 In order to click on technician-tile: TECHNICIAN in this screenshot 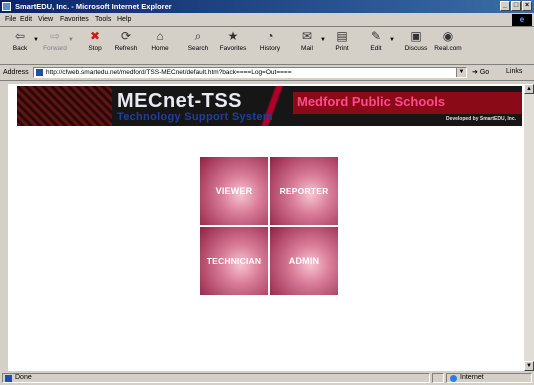, I will do `click(234, 261)`.